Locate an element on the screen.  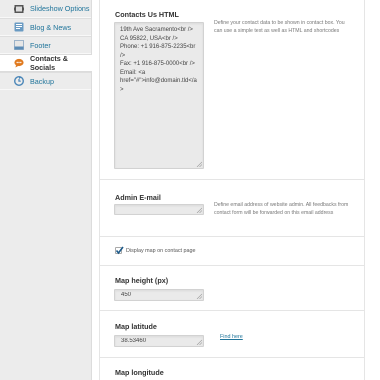
checkmark-icon is located at coordinates (119, 250).